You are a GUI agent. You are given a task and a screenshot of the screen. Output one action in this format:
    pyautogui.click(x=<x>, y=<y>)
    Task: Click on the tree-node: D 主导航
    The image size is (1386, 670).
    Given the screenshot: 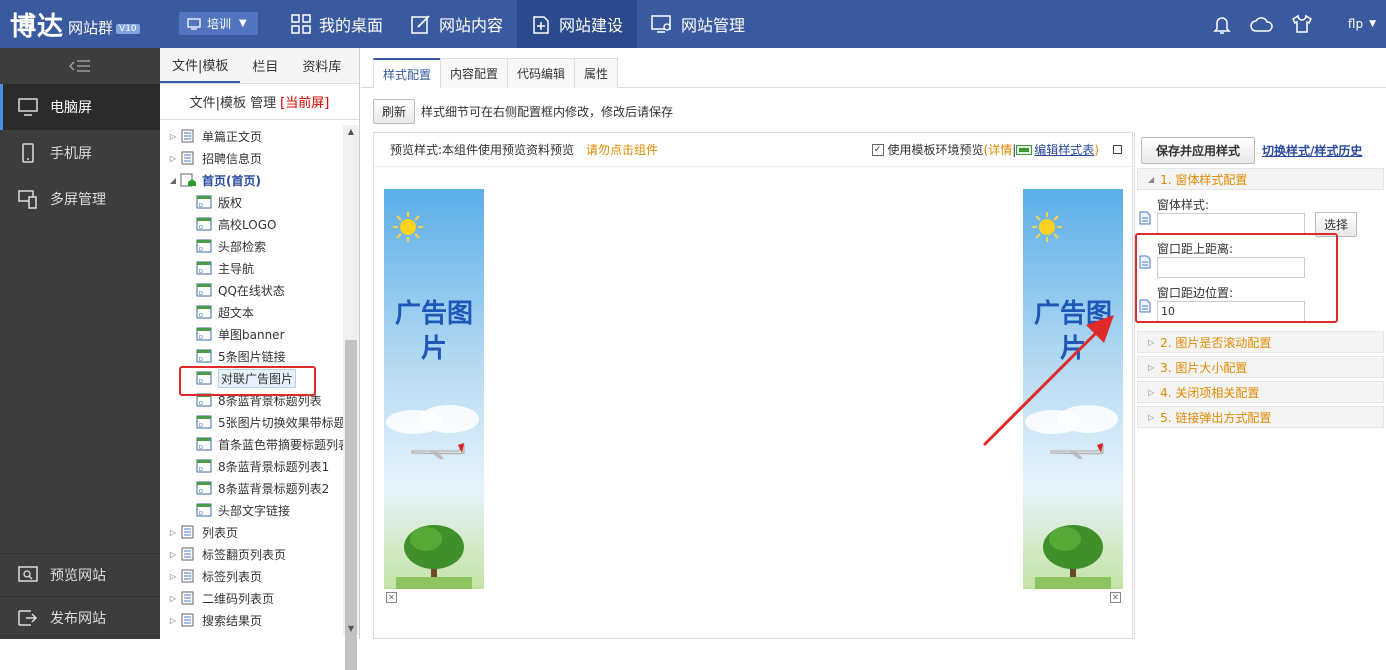 What is the action you would take?
    pyautogui.click(x=252, y=268)
    